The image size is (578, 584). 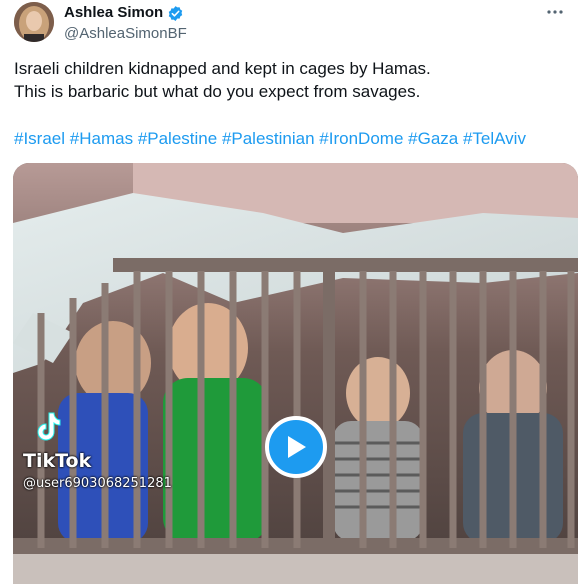 What do you see at coordinates (113, 13) in the screenshot?
I see `display-name: Ashlea Simon` at bounding box center [113, 13].